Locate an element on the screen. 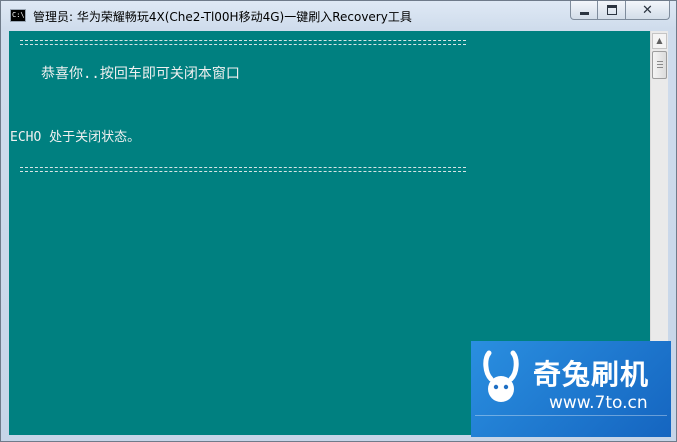 The height and width of the screenshot is (442, 677). scroll-up-arrow-icon: ▲ is located at coordinates (659, 40).